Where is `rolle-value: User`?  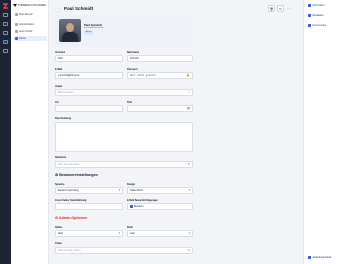
rolle-value: User is located at coordinates (133, 233).